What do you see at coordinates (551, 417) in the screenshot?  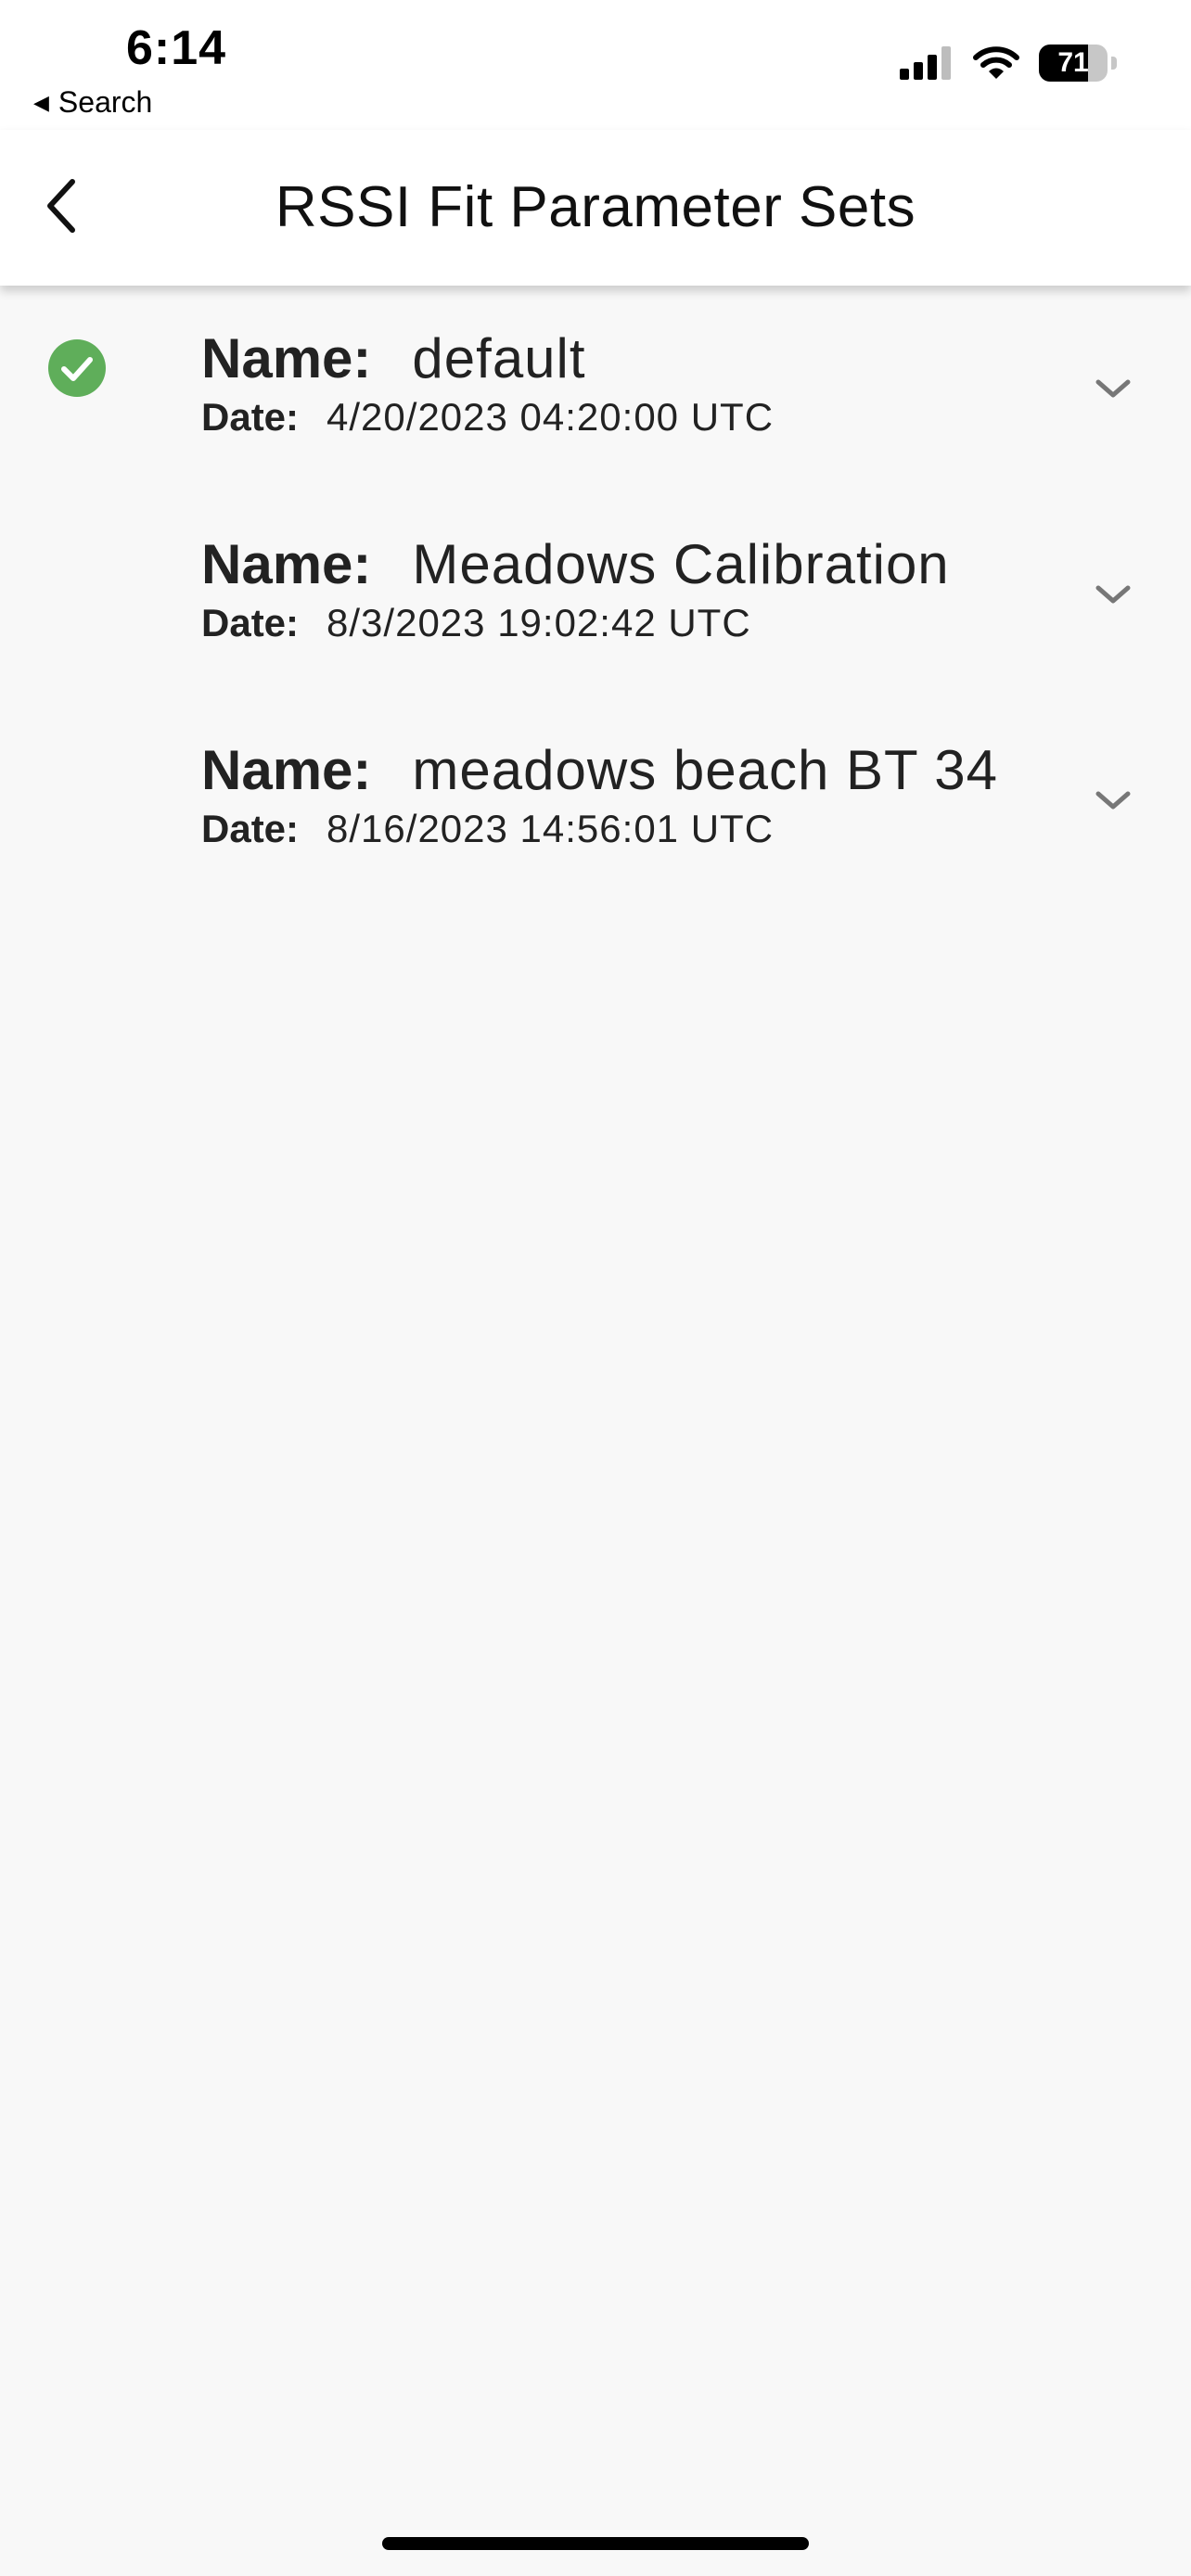 I see `item-date: 4/20/2023 04:20:00 UTC` at bounding box center [551, 417].